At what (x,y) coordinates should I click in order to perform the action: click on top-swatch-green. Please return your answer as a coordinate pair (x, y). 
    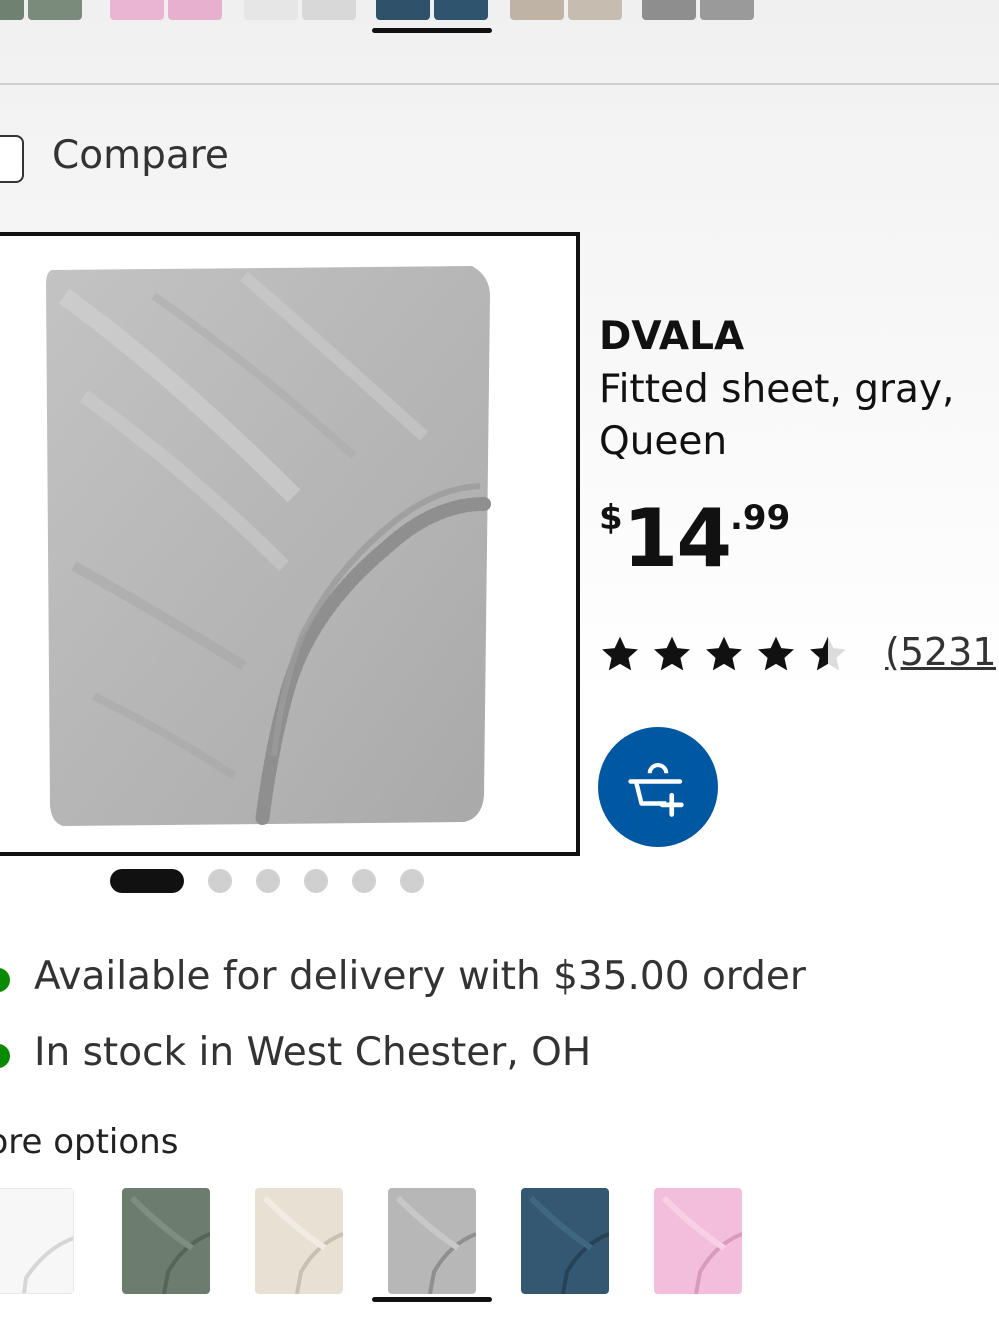
    Looking at the image, I should click on (41, 10).